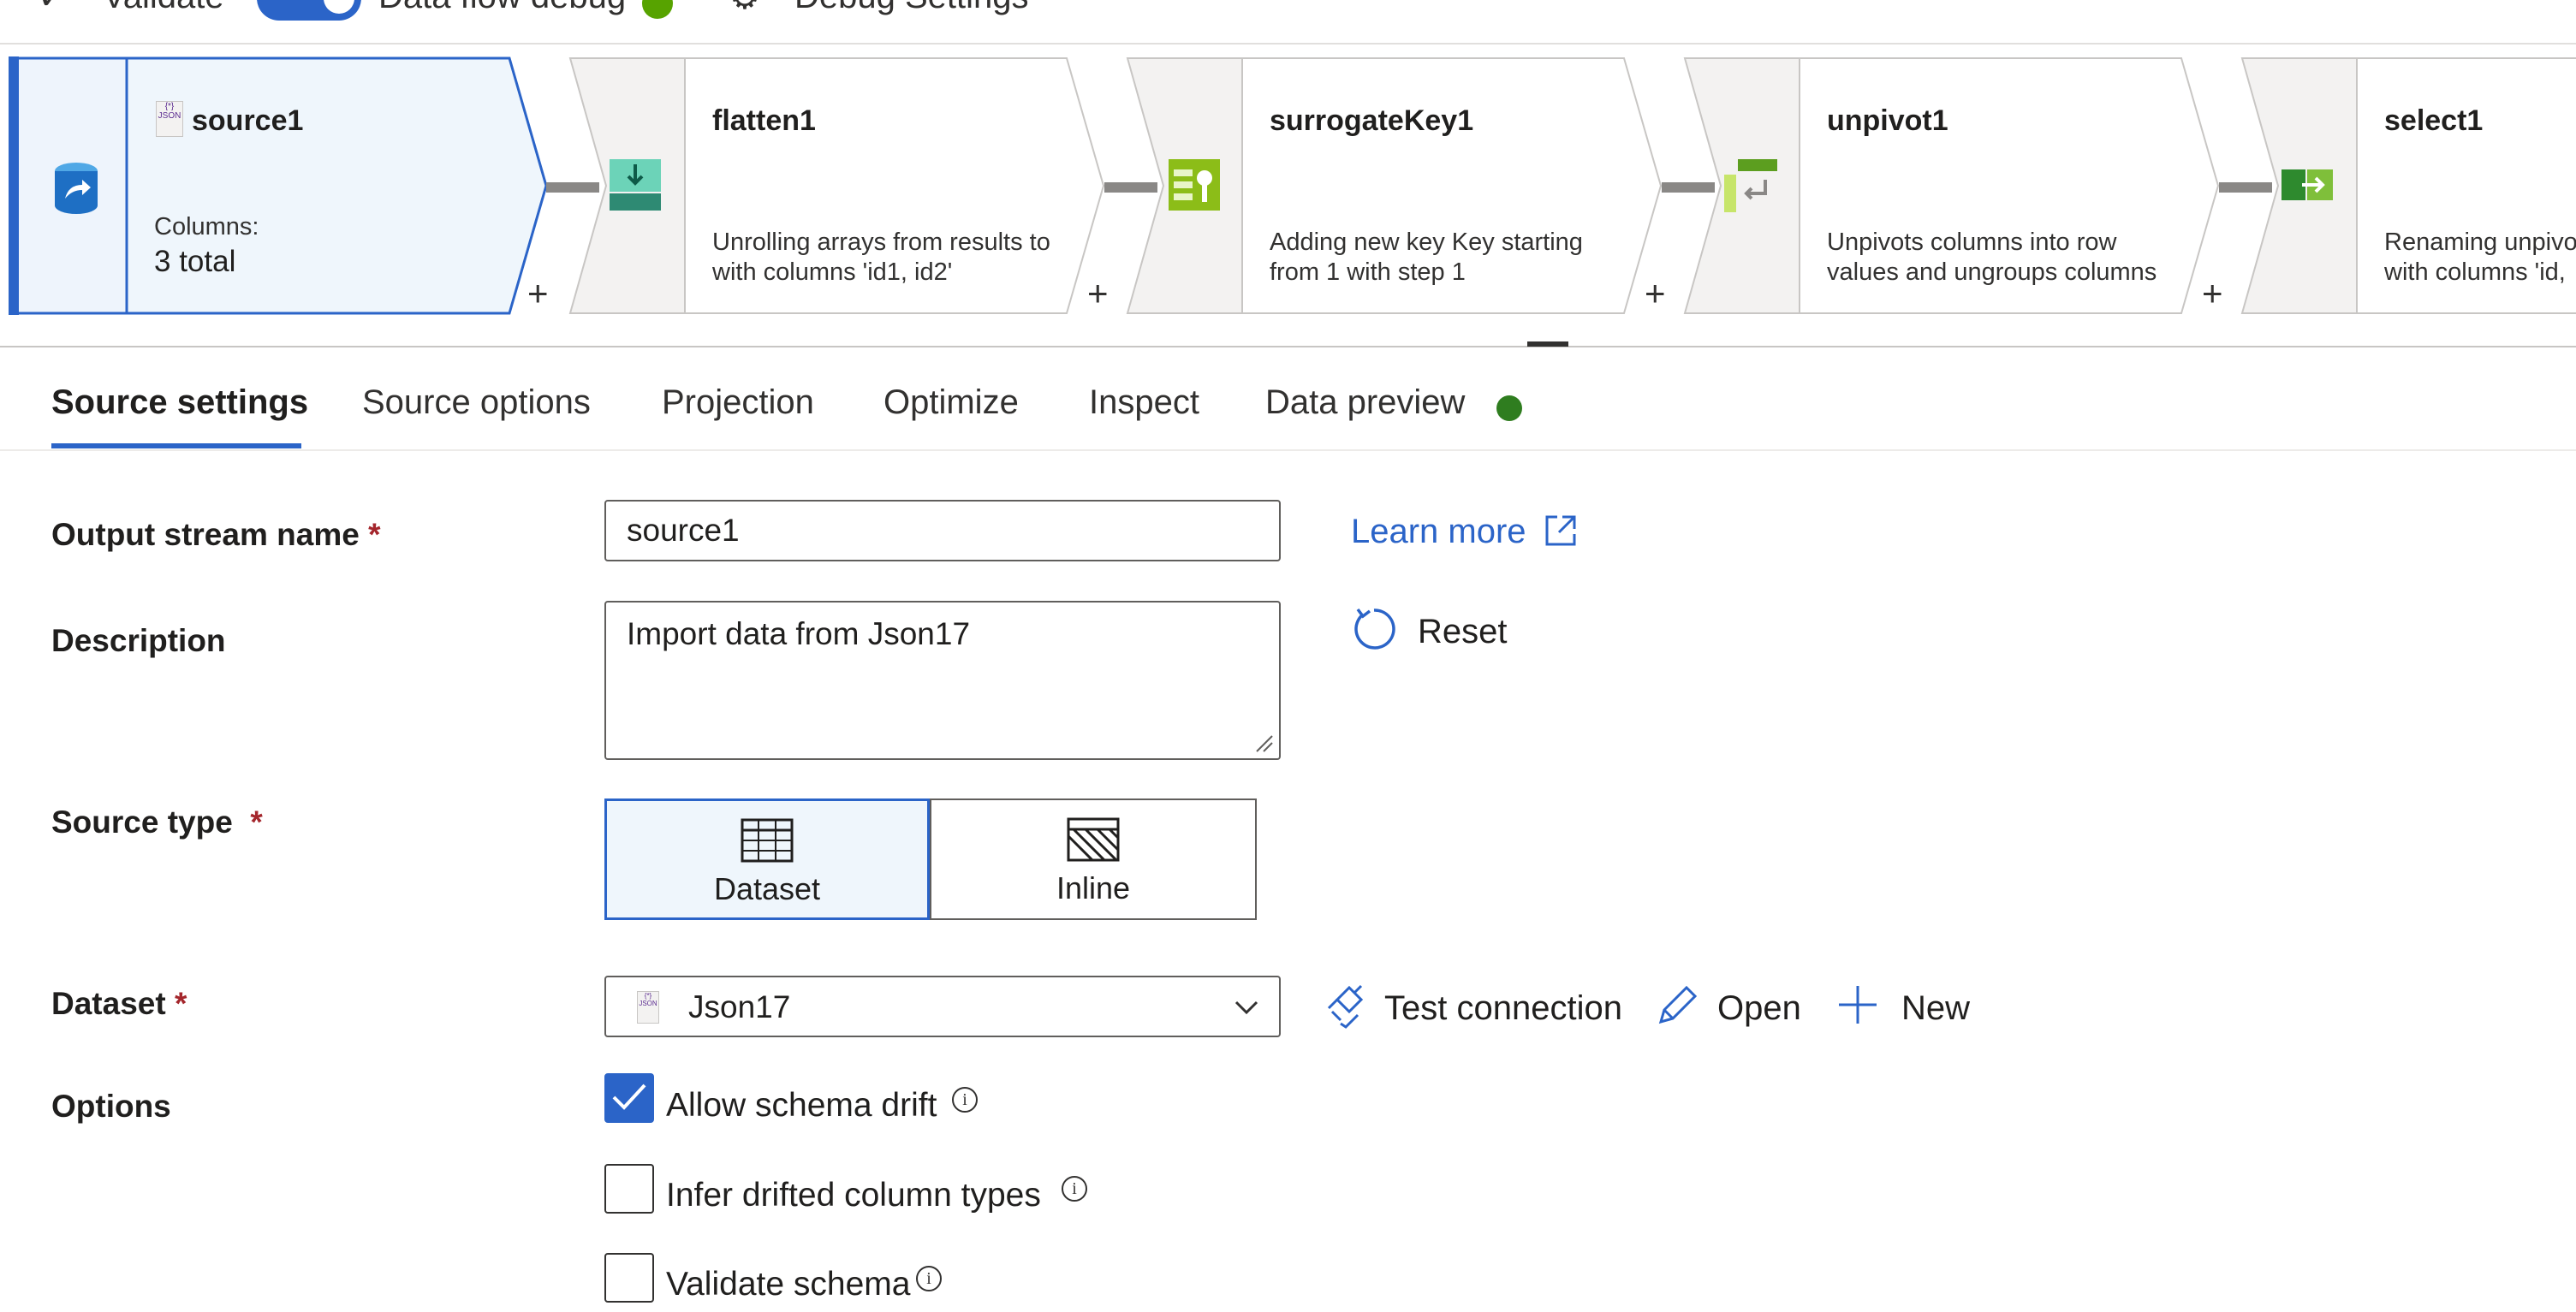 The height and width of the screenshot is (1312, 2576). Describe the element at coordinates (1936, 1008) in the screenshot. I see `new-dataset-button: New` at that location.